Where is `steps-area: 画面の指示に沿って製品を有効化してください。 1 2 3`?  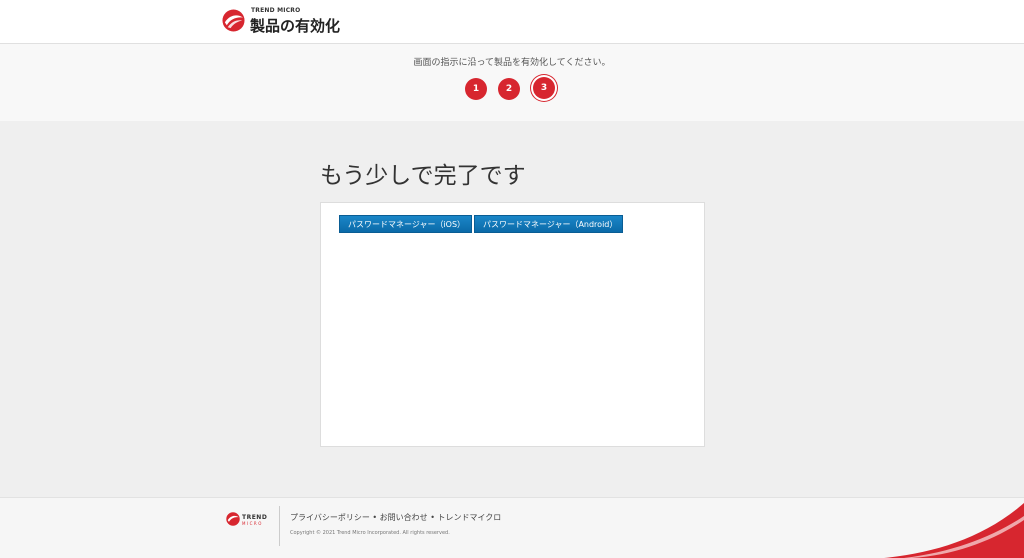 steps-area: 画面の指示に沿って製品を有効化してください。 1 2 3 is located at coordinates (512, 82).